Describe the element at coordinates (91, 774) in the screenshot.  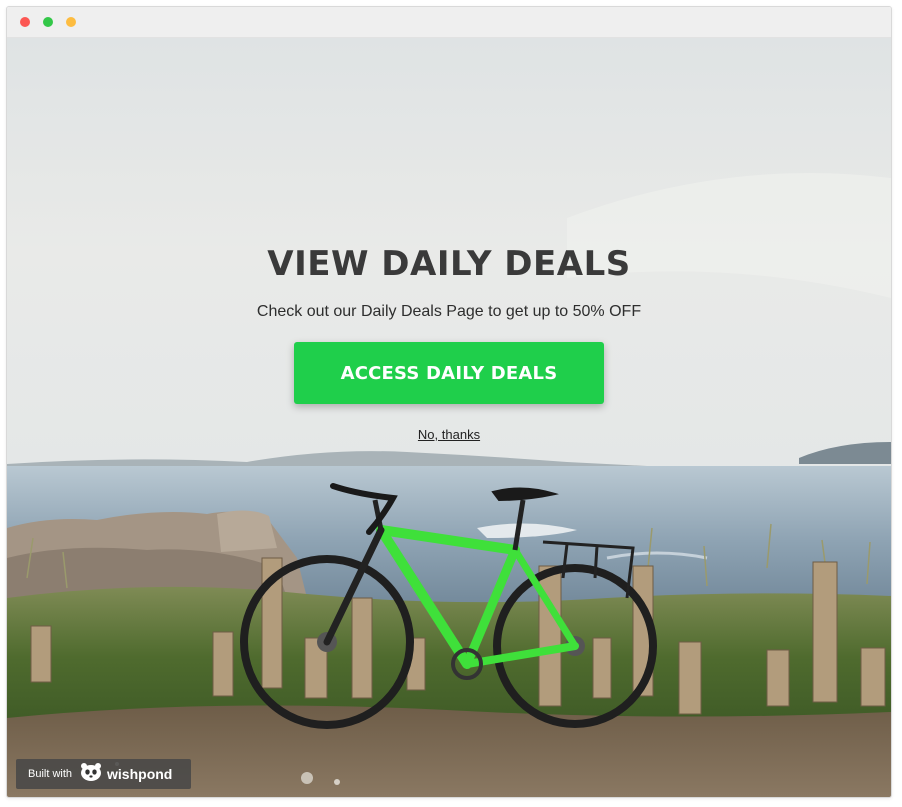
I see `panda-icon` at that location.